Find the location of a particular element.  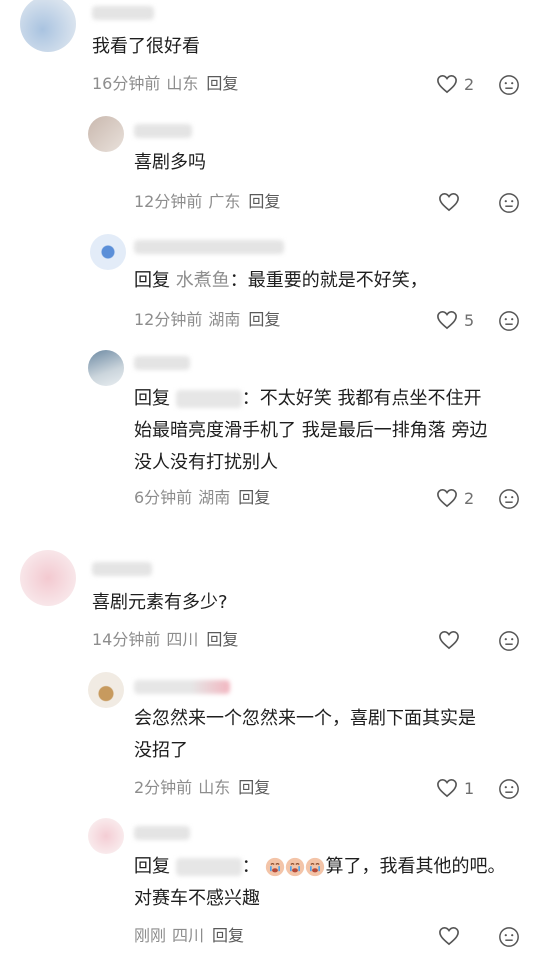

comment-text: 喜剧多吗 is located at coordinates (170, 162).